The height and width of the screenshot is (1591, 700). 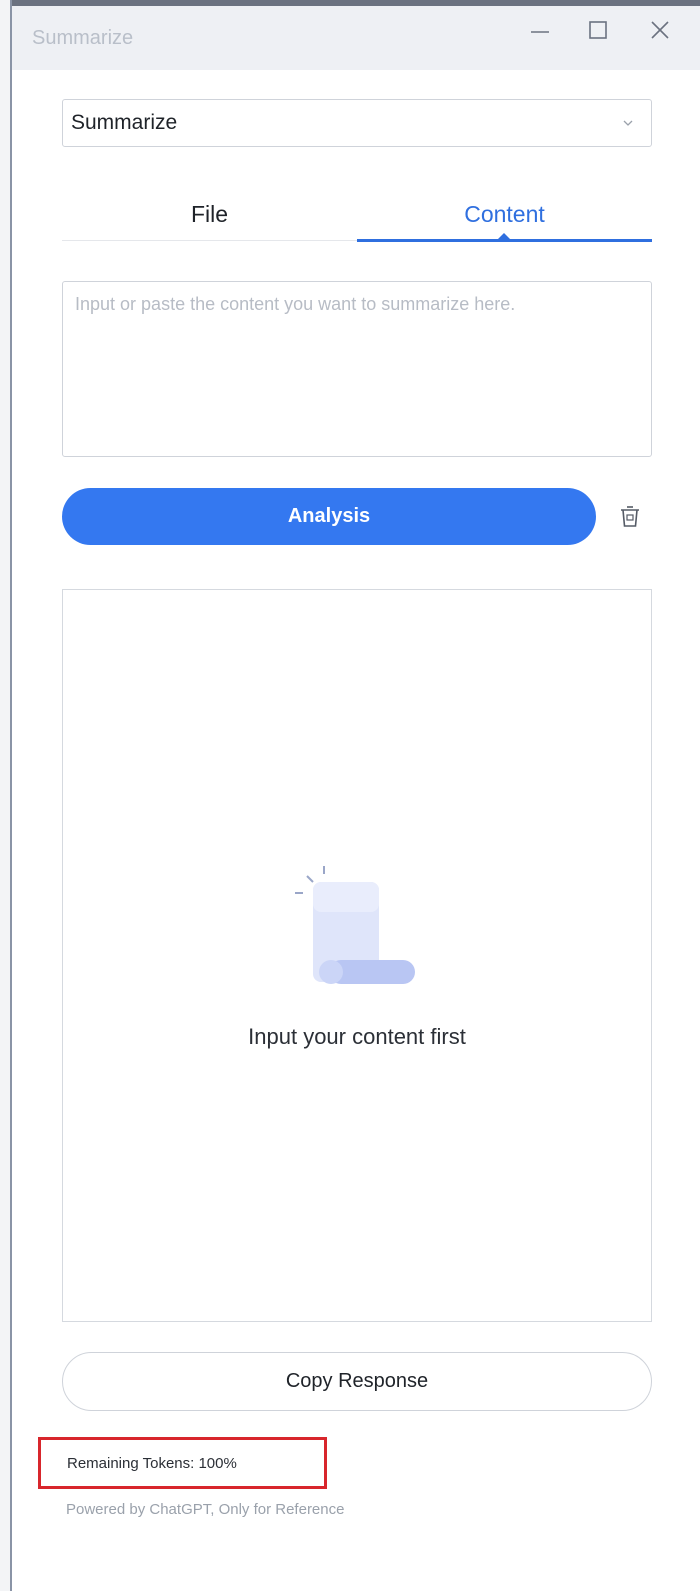 I want to click on copy-response-button: Copy Response, so click(x=357, y=1381).